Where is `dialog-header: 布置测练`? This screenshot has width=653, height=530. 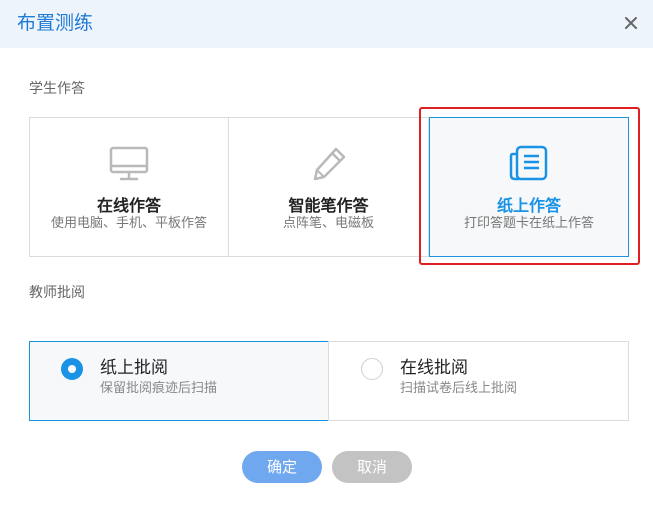 dialog-header: 布置测练 is located at coordinates (326, 24).